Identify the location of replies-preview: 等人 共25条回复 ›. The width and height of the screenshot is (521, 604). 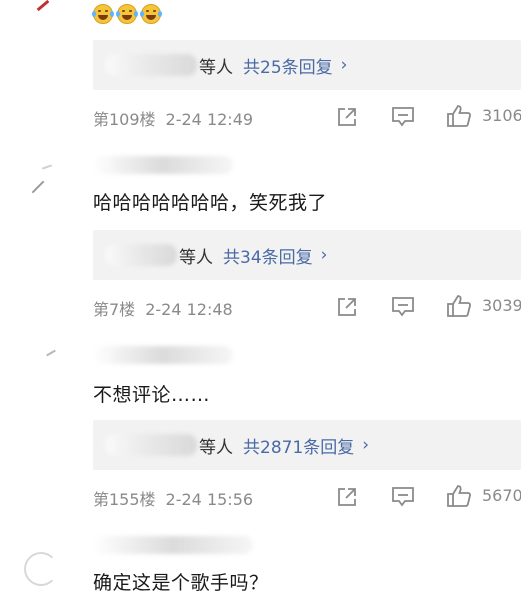
(307, 65).